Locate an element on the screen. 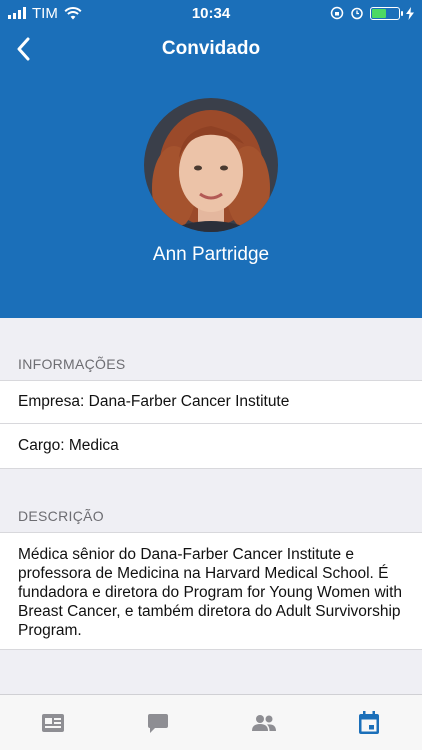  tab-calendar is located at coordinates (369, 722).